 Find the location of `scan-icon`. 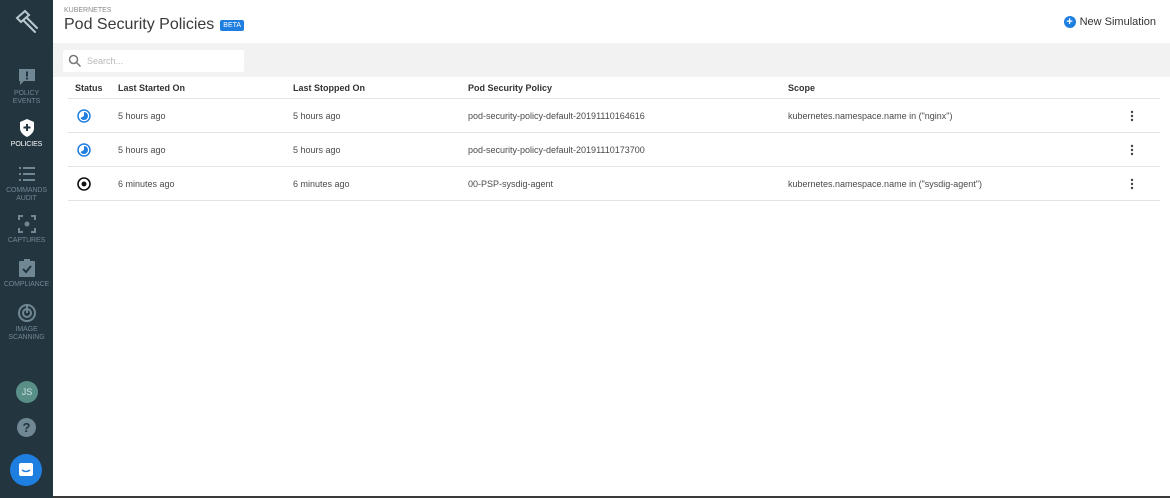

scan-icon is located at coordinates (26, 313).